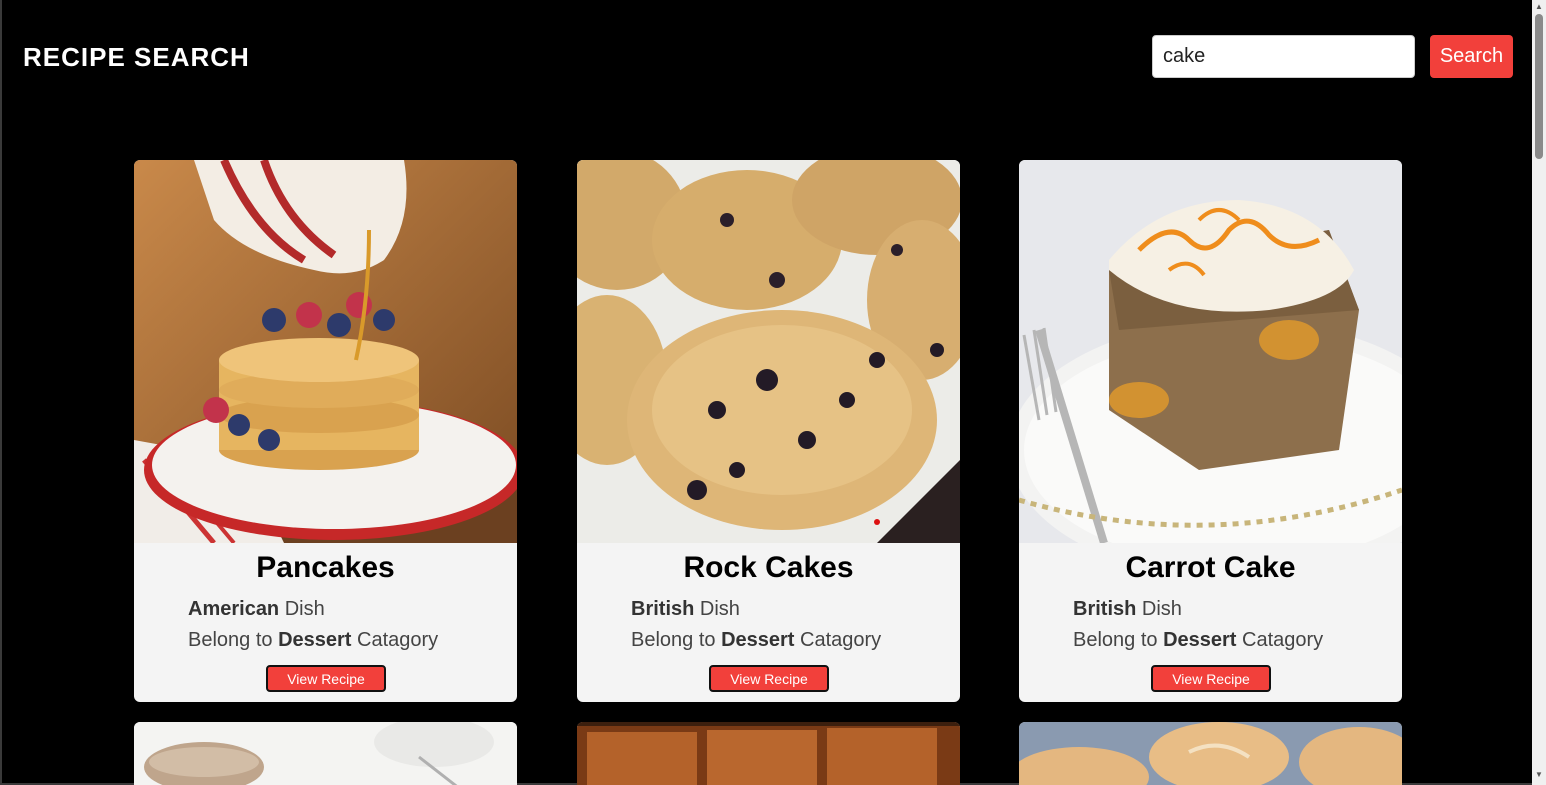 The image size is (1546, 785). What do you see at coordinates (1539, 7) in the screenshot?
I see `scroll-up-icon: ▲` at bounding box center [1539, 7].